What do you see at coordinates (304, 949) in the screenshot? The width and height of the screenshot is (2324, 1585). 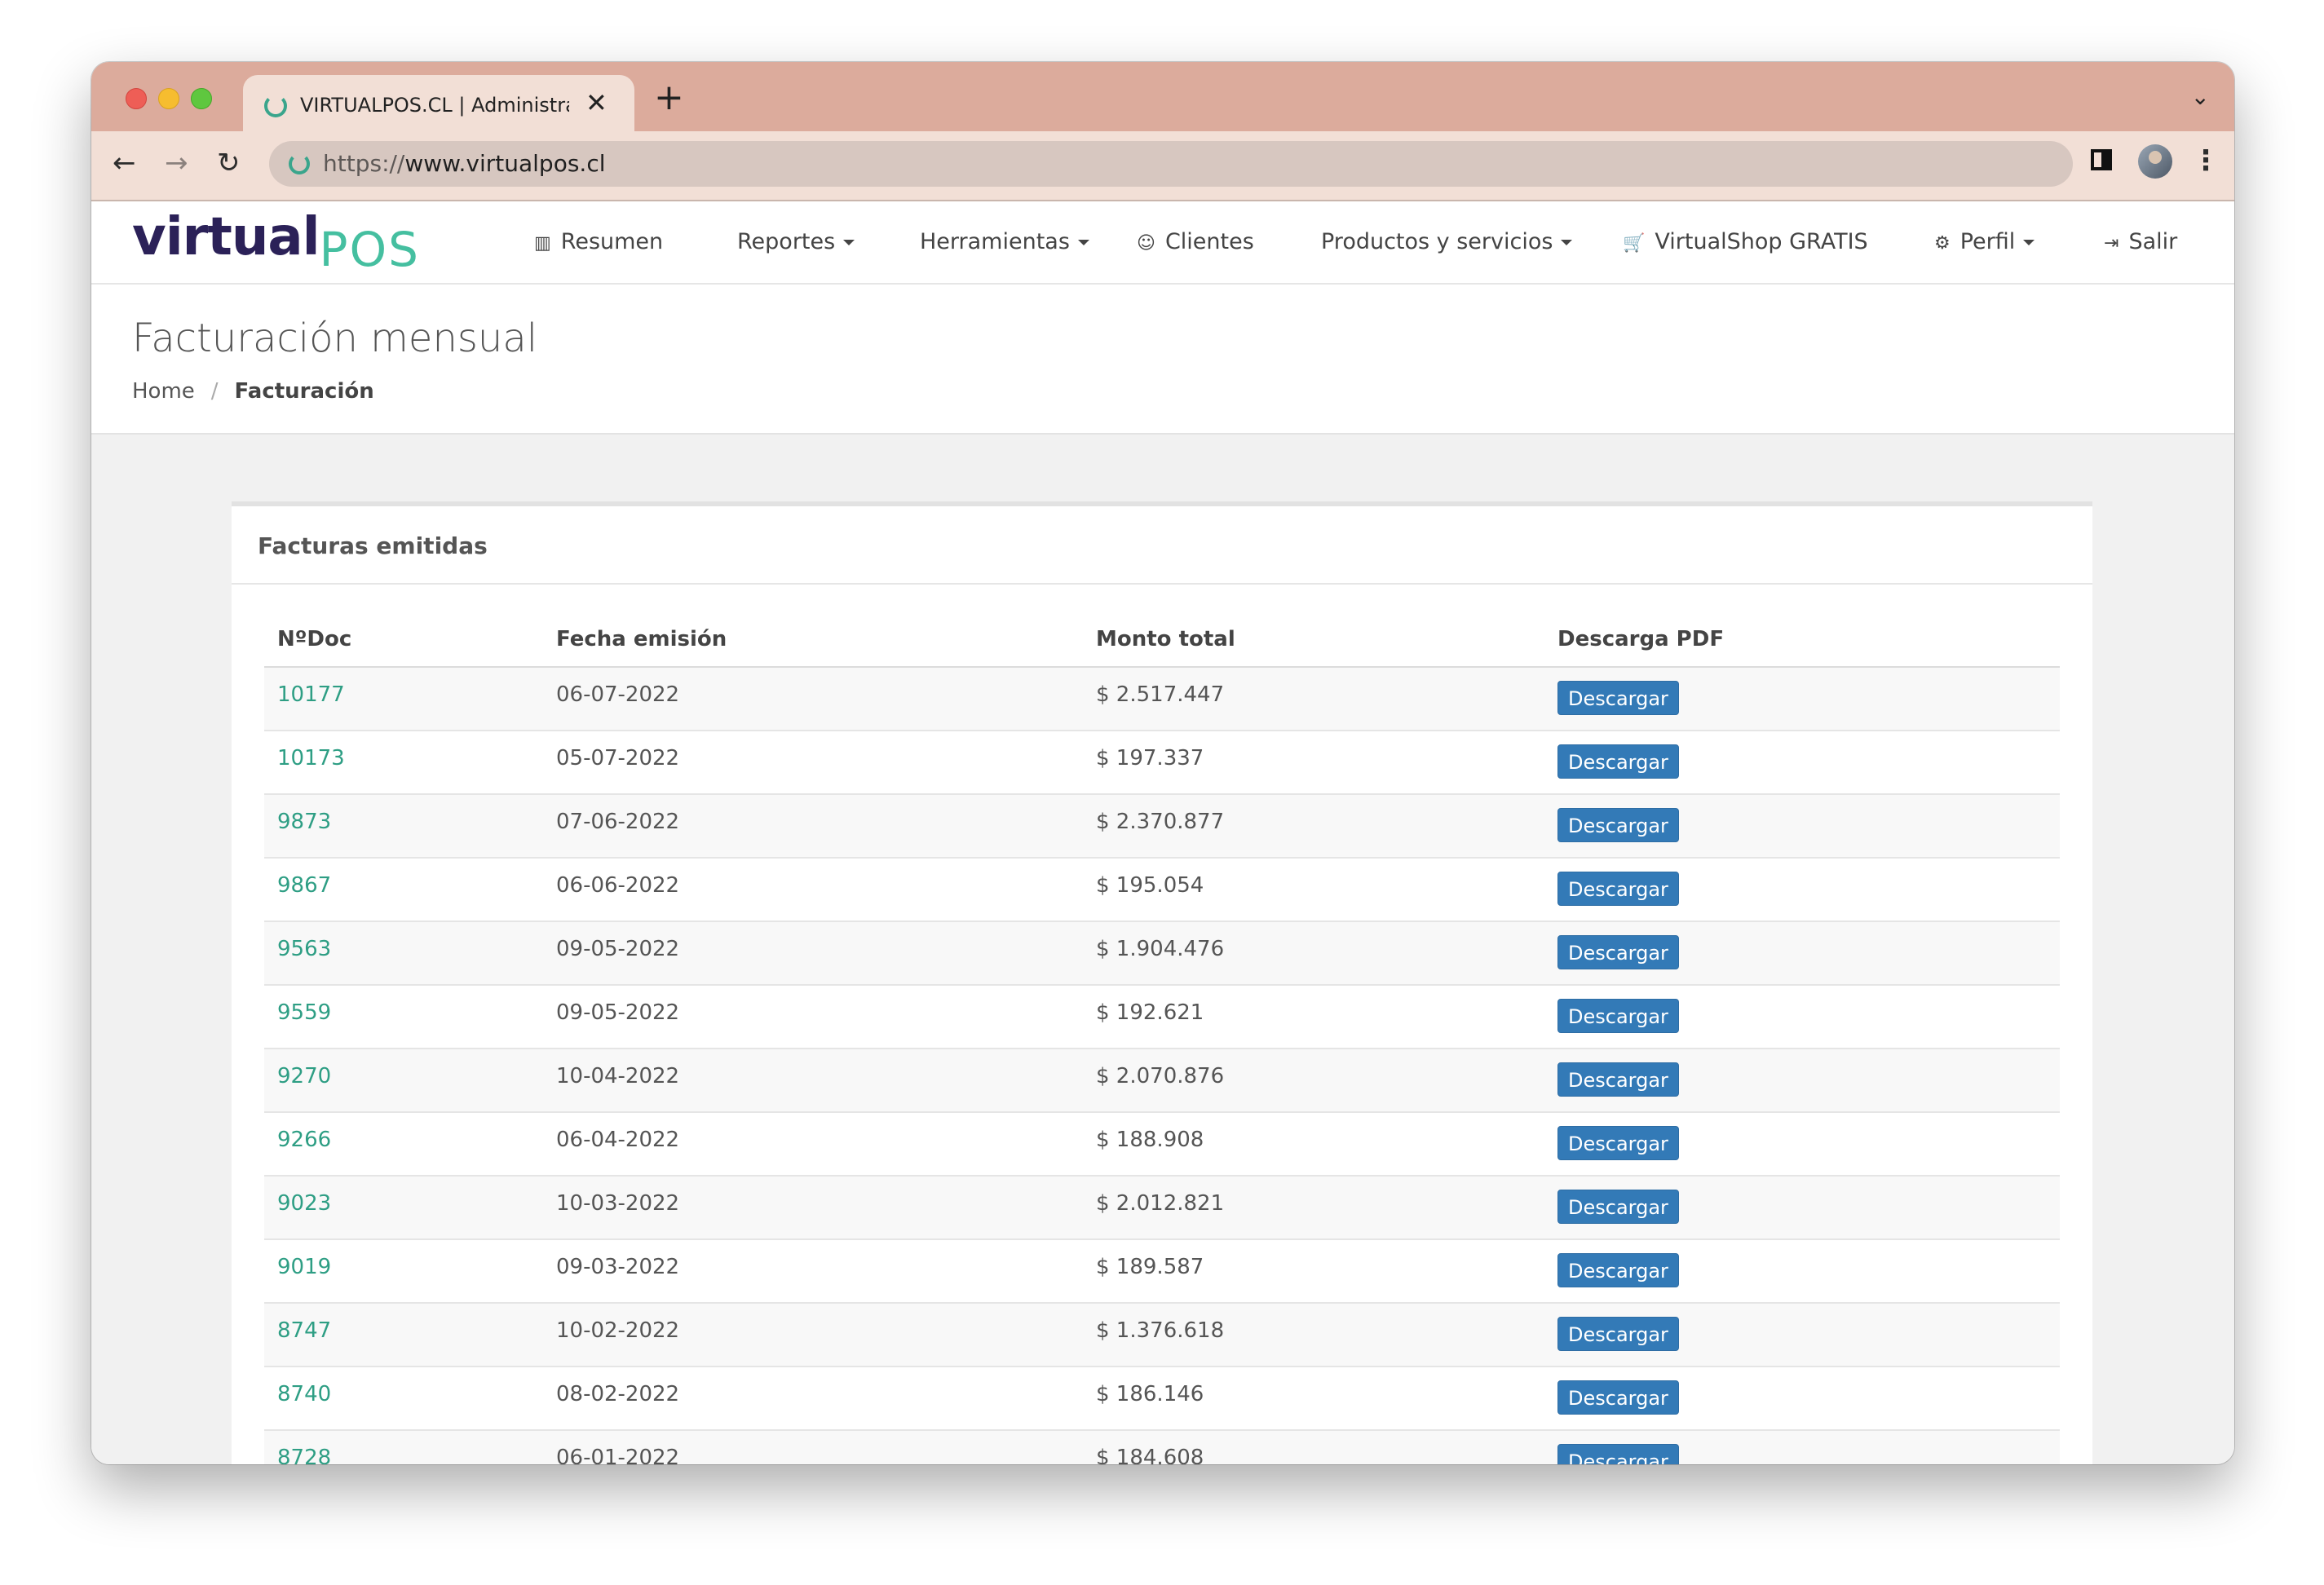 I see `invoice-number-link: 9563` at bounding box center [304, 949].